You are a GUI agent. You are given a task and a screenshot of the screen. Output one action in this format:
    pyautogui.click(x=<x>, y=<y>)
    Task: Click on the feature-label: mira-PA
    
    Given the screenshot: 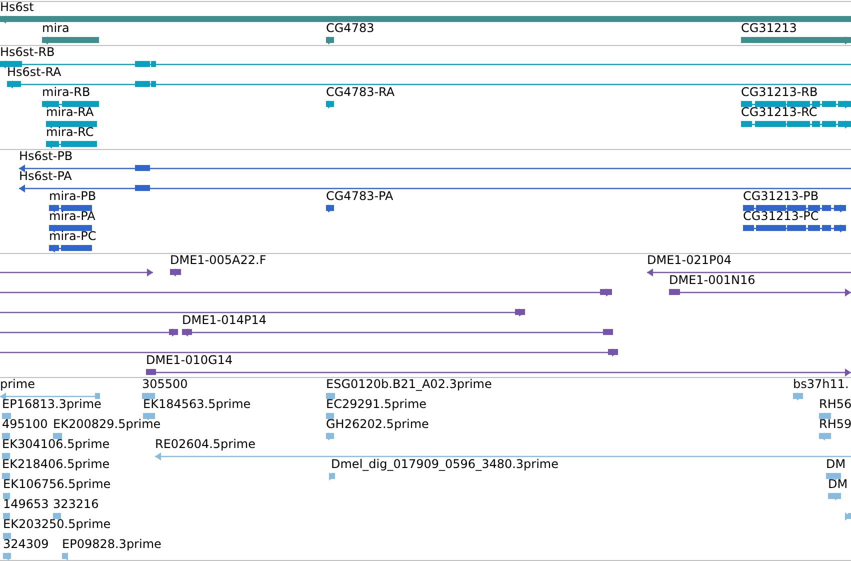 What is the action you would take?
    pyautogui.click(x=72, y=216)
    